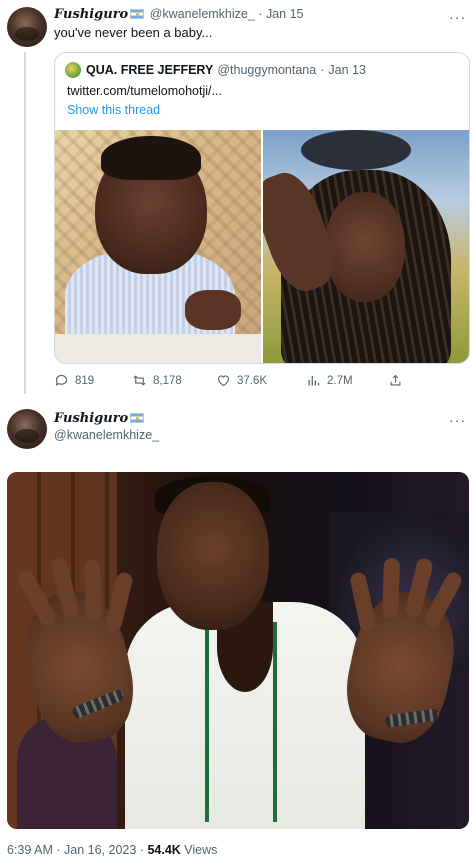 The image size is (474, 862). Describe the element at coordinates (366, 246) in the screenshot. I see `woman-selfie-photo` at that location.